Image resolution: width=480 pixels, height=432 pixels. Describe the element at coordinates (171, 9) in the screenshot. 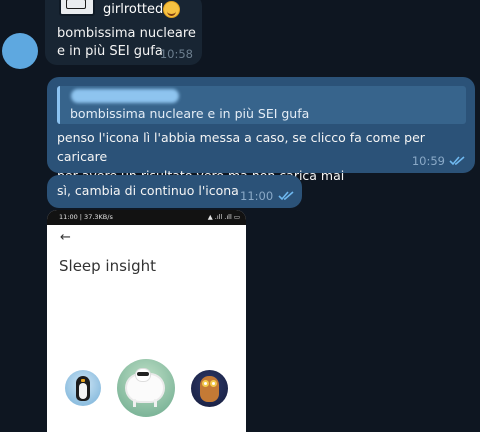

I see `smiling-face-with-hearts-icon` at that location.